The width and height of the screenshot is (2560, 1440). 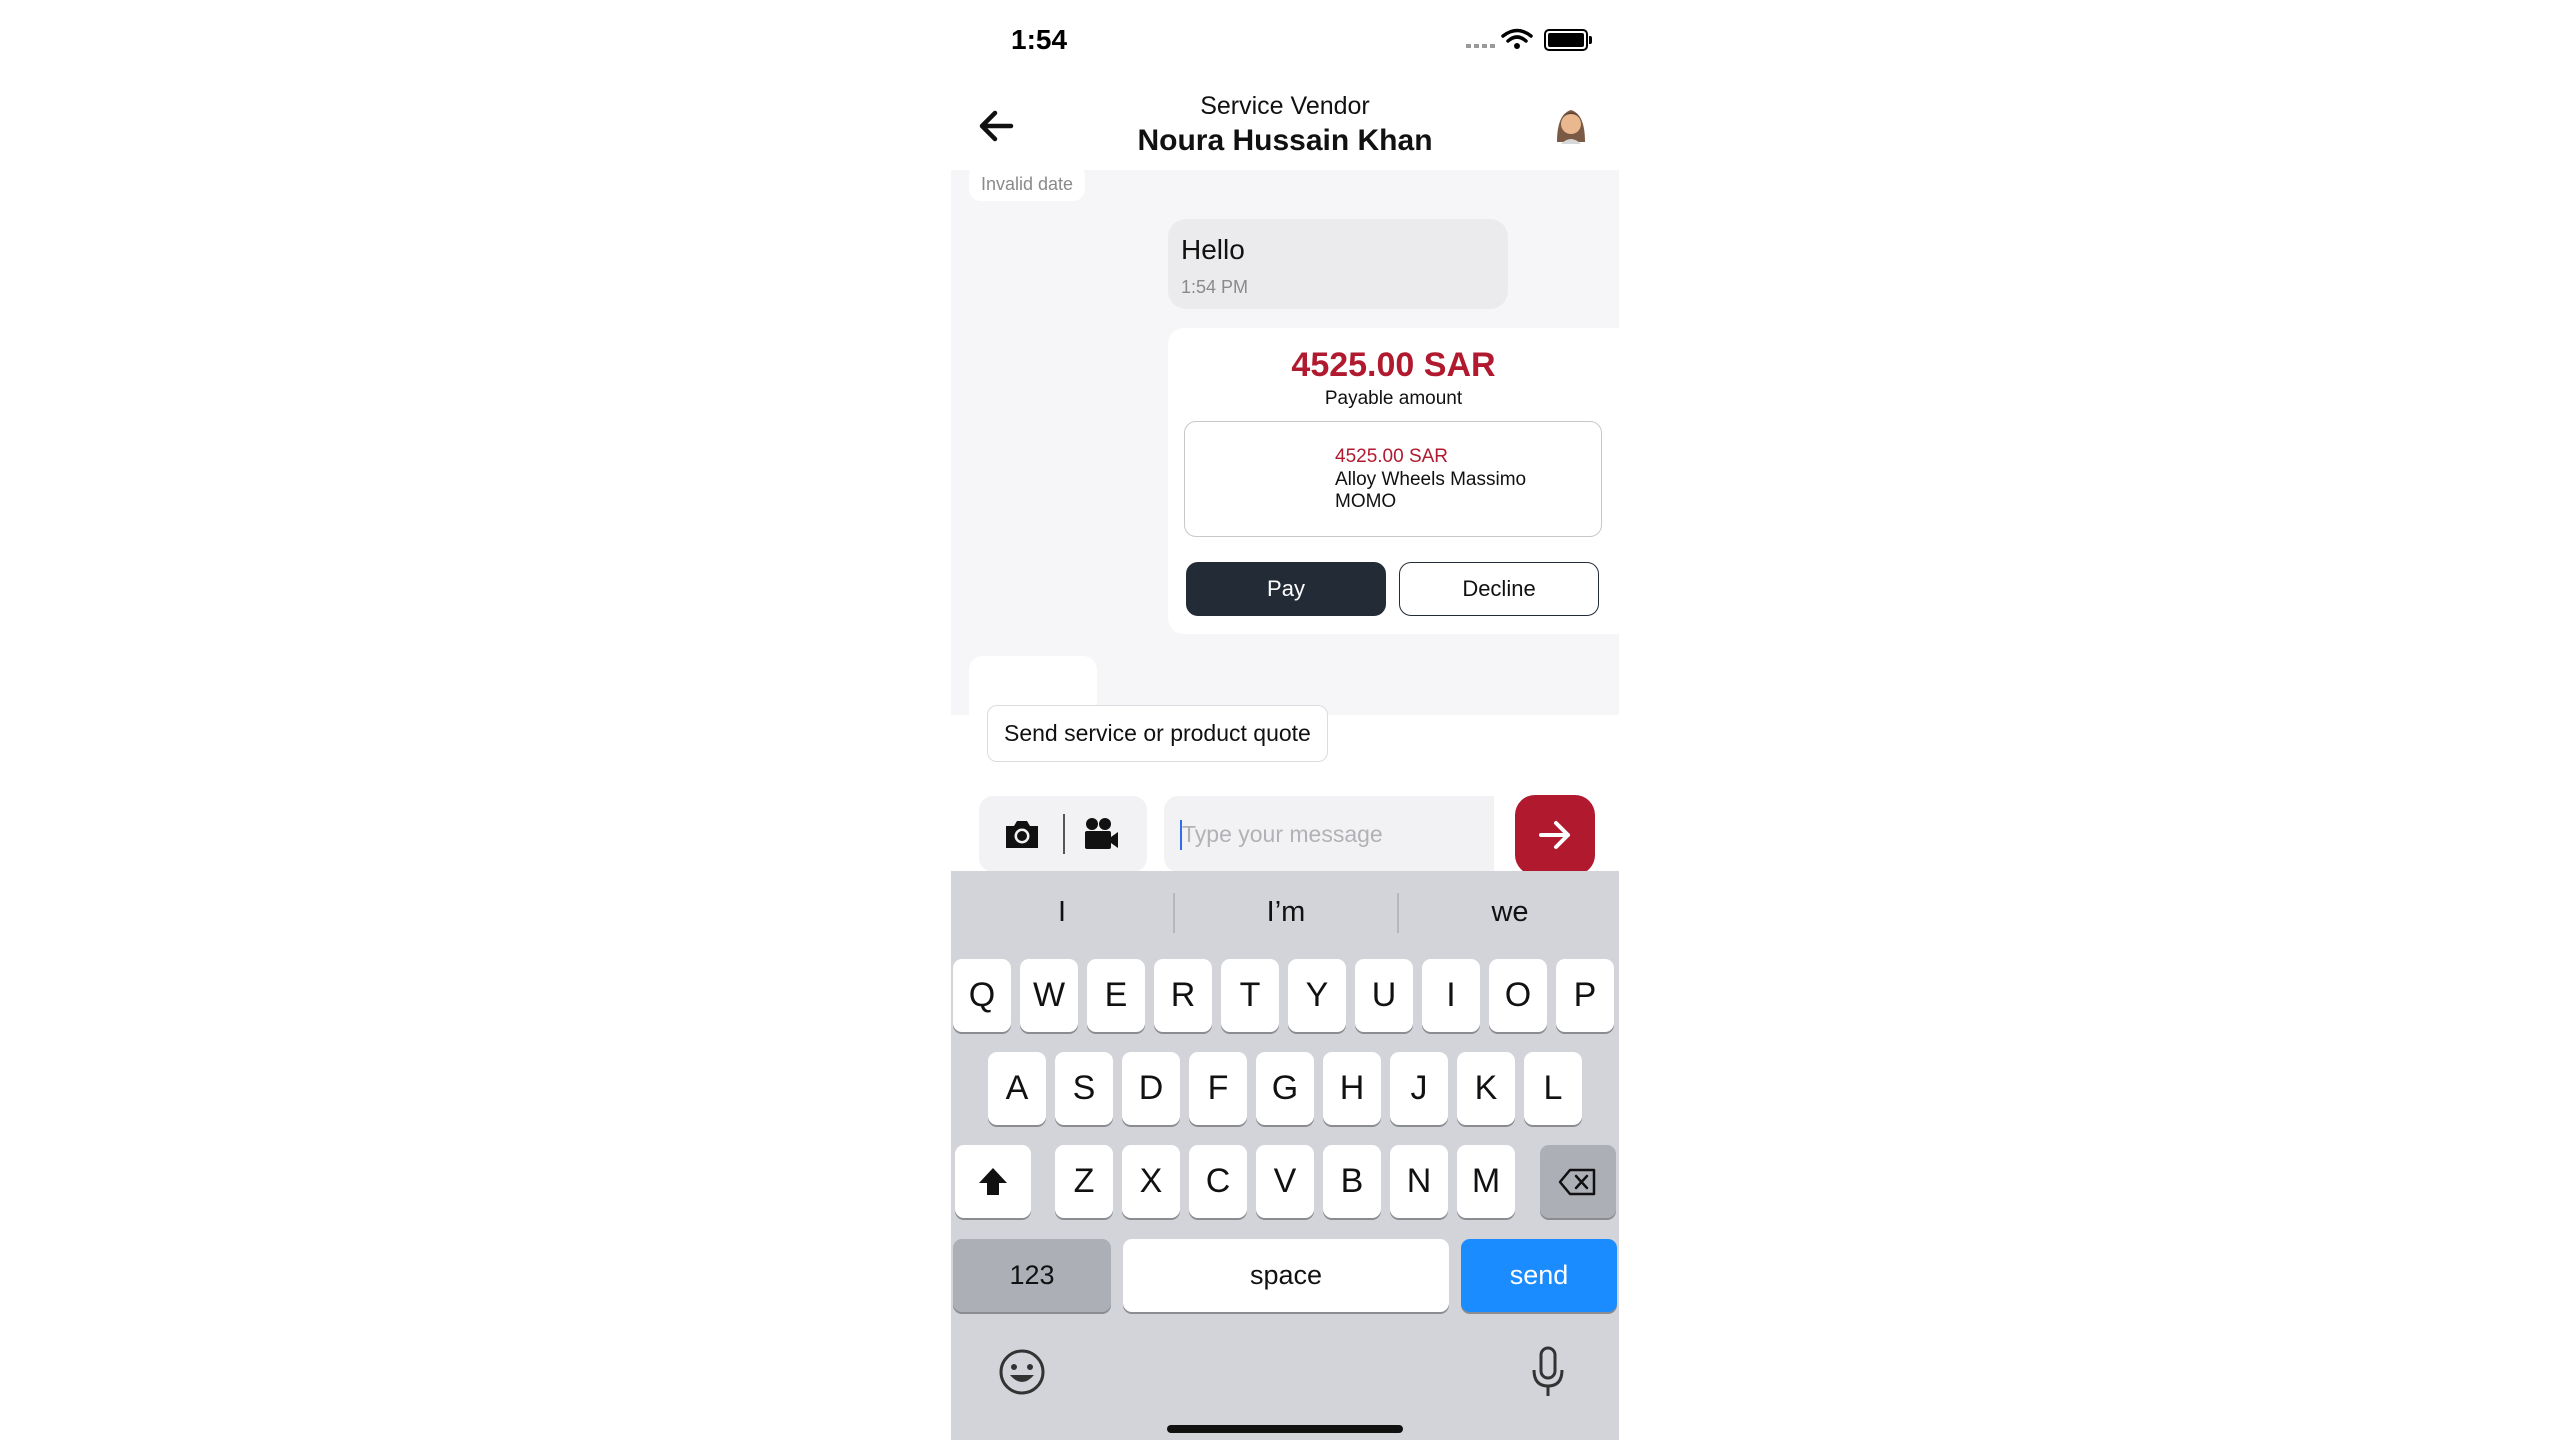 What do you see at coordinates (1286, 589) in the screenshot?
I see `pay-button: Pay` at bounding box center [1286, 589].